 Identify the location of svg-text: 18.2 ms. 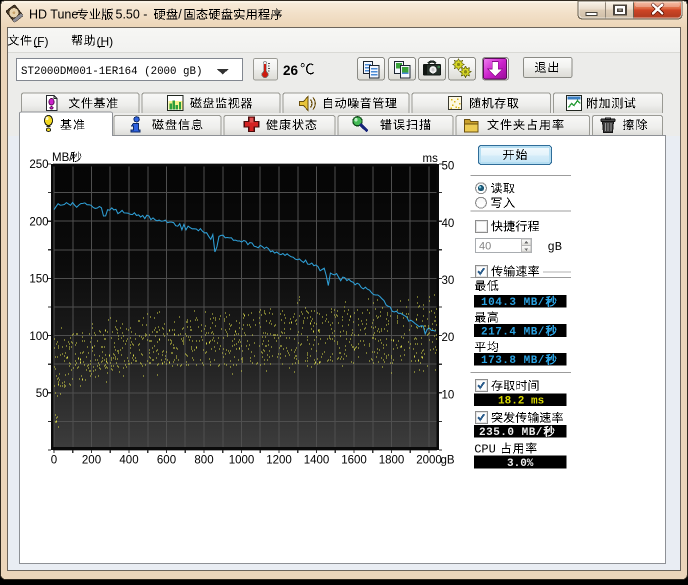
(521, 402).